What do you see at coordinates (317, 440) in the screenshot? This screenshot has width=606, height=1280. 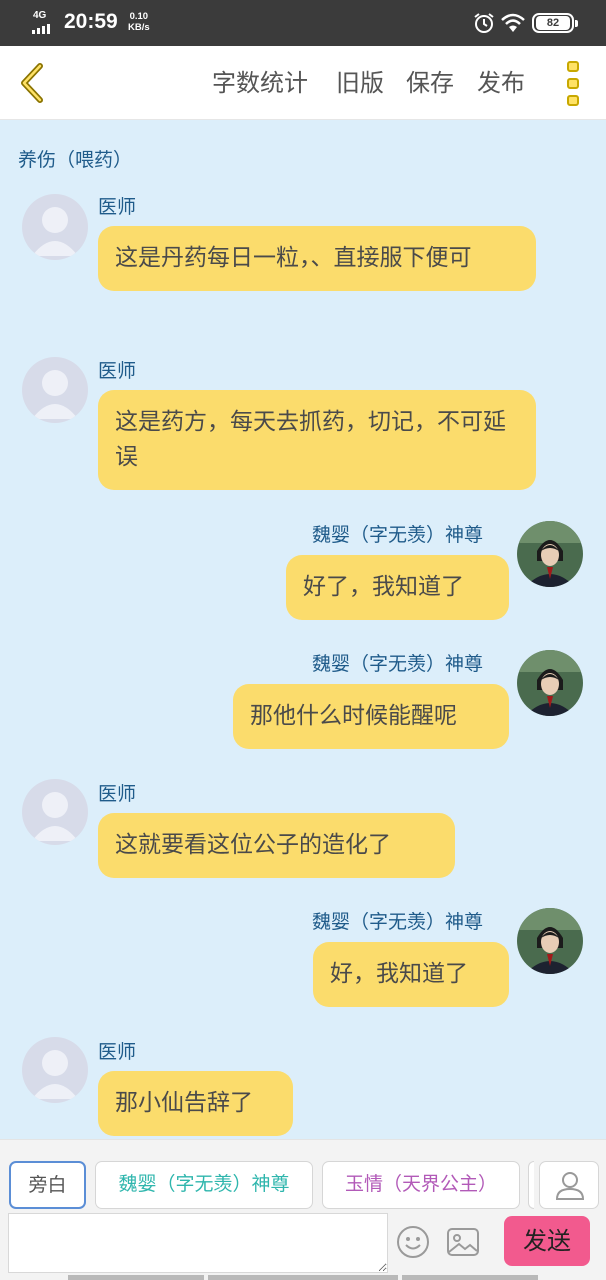 I see `message-bubble: 这是药方，每天去抓药，切记，不可延误` at bounding box center [317, 440].